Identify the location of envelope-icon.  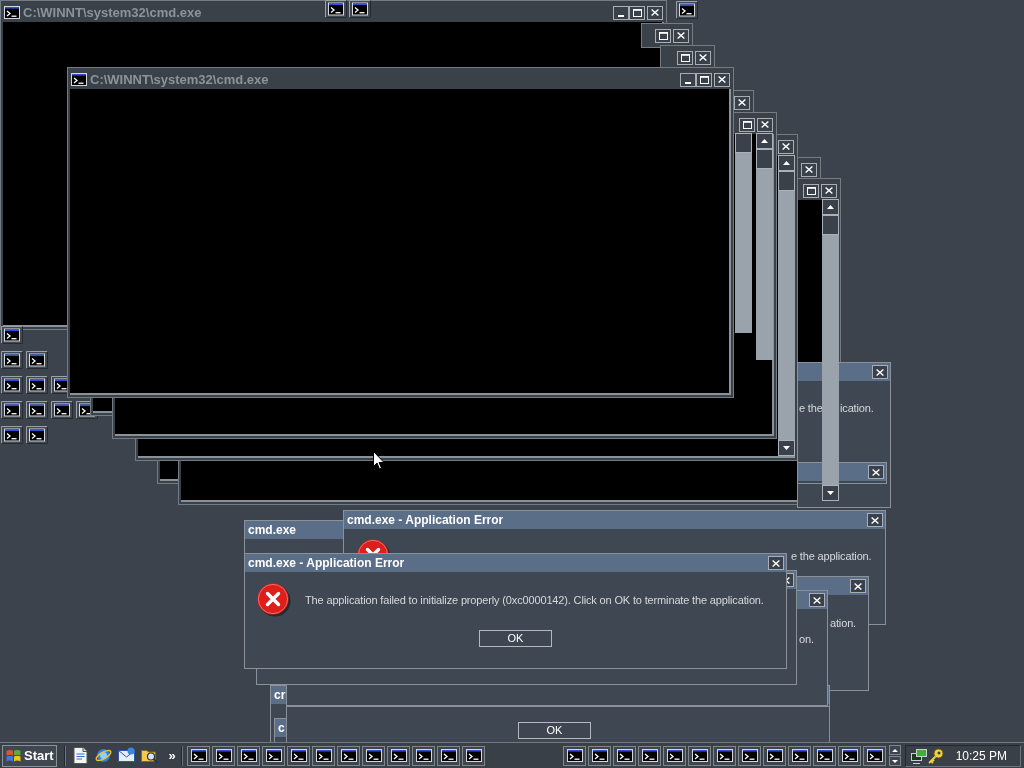
(126, 755).